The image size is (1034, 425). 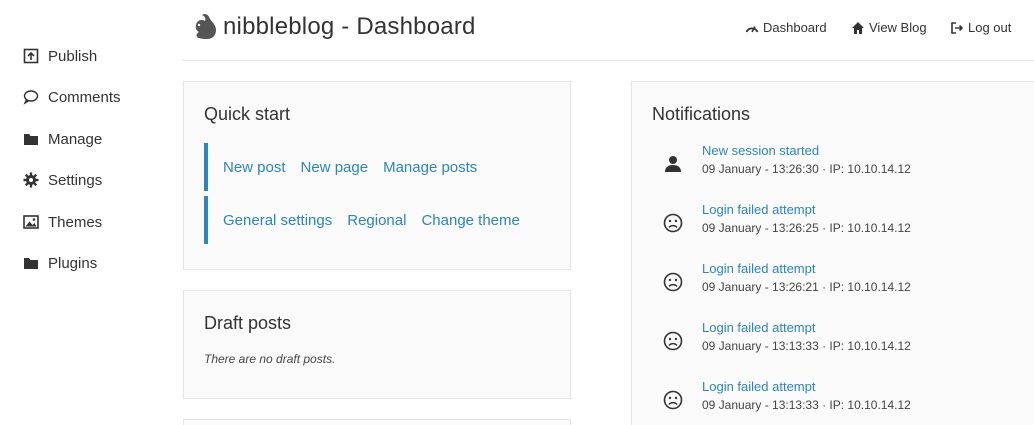 What do you see at coordinates (752, 28) in the screenshot?
I see `speedometer-icon` at bounding box center [752, 28].